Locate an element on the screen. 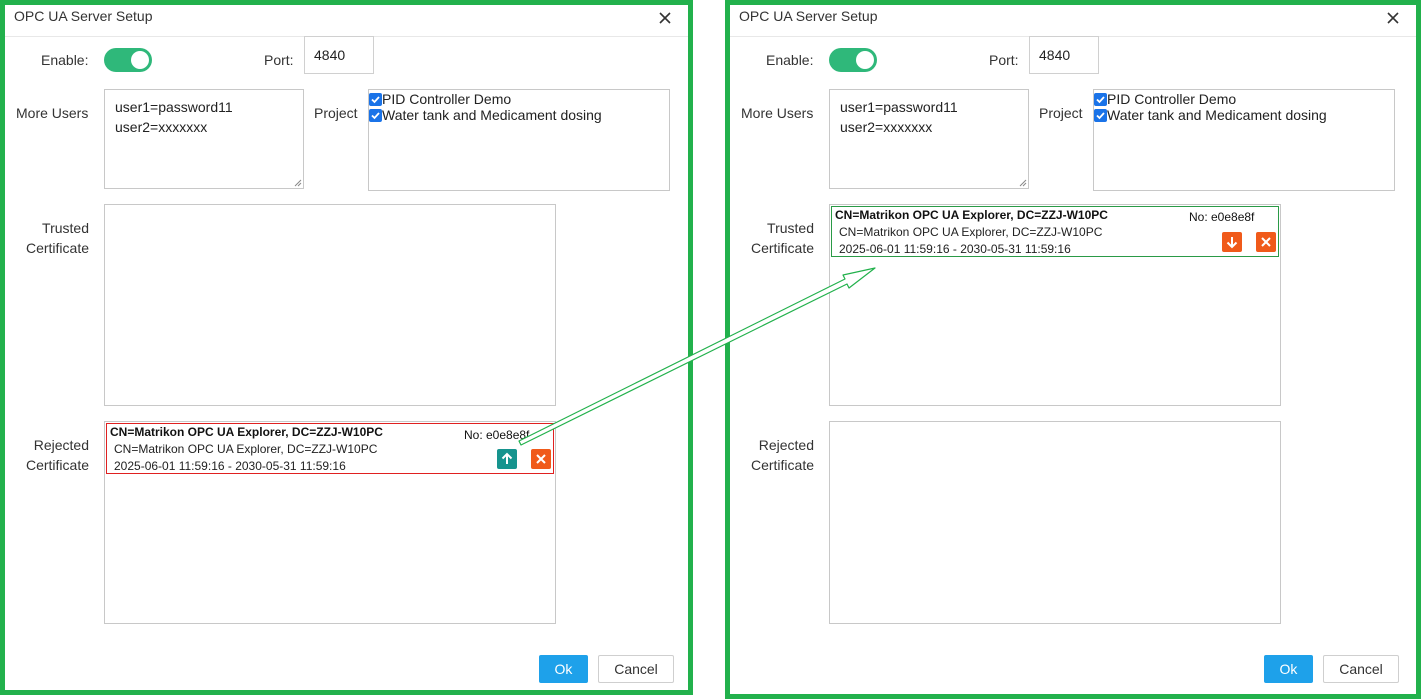 Image resolution: width=1421 pixels, height=700 pixels. rejected-certificate-list is located at coordinates (1055, 522).